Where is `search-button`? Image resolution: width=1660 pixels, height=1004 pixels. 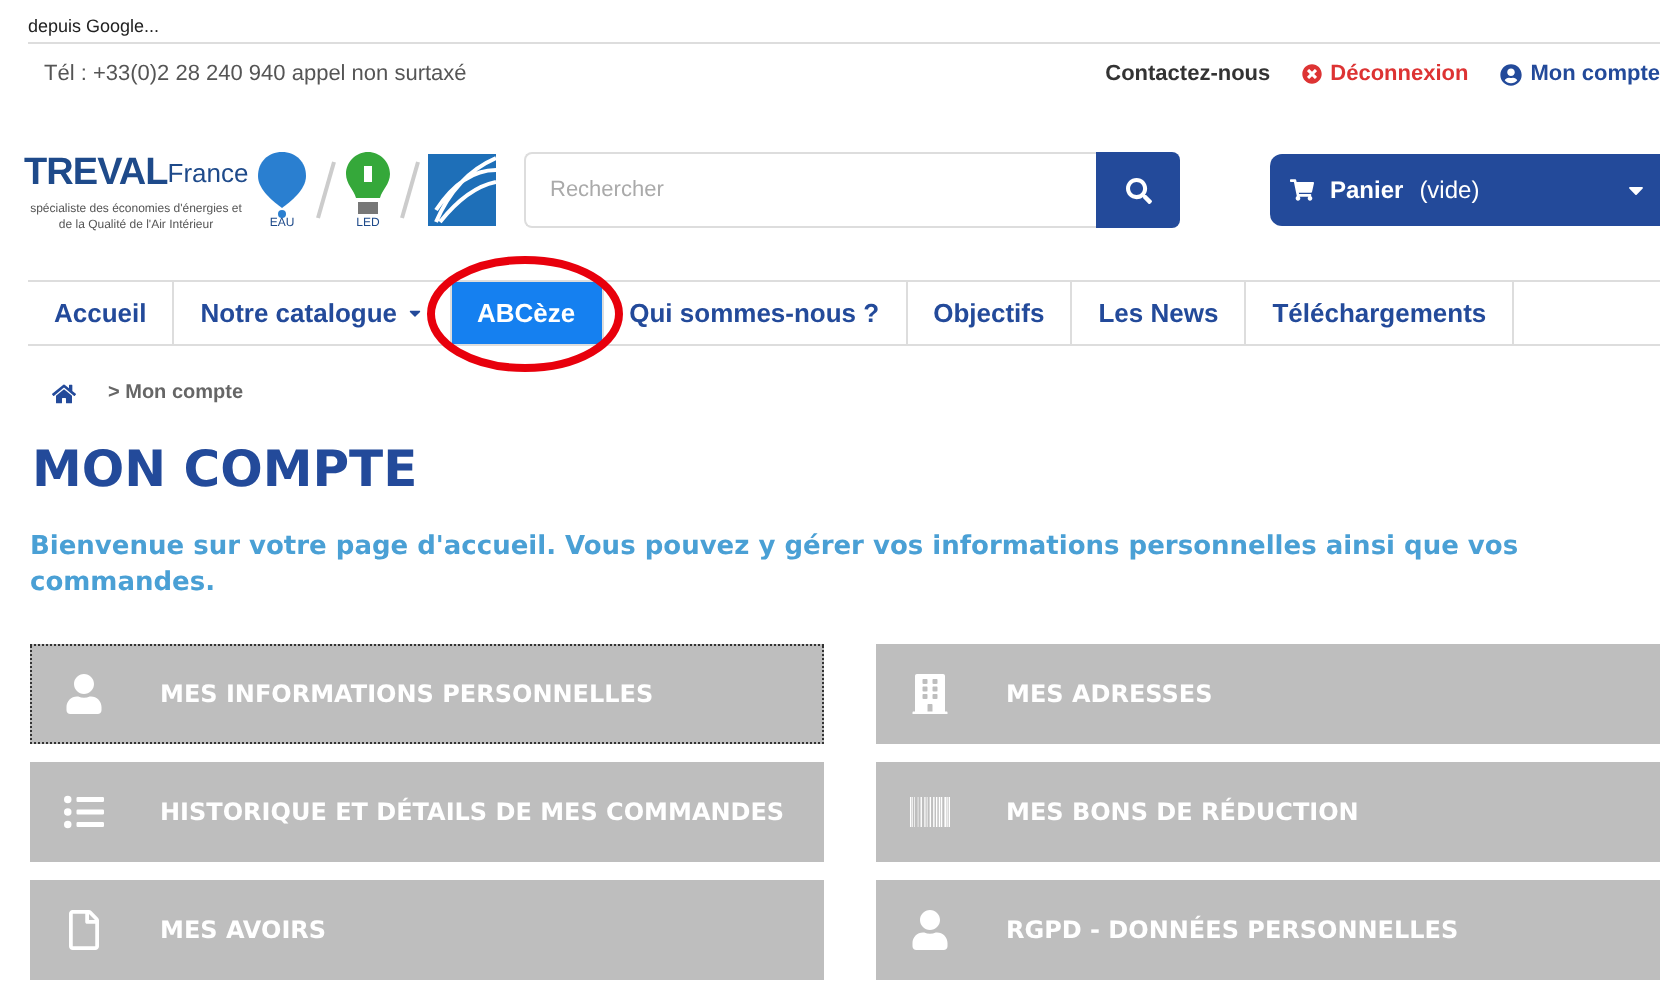
search-button is located at coordinates (1138, 190).